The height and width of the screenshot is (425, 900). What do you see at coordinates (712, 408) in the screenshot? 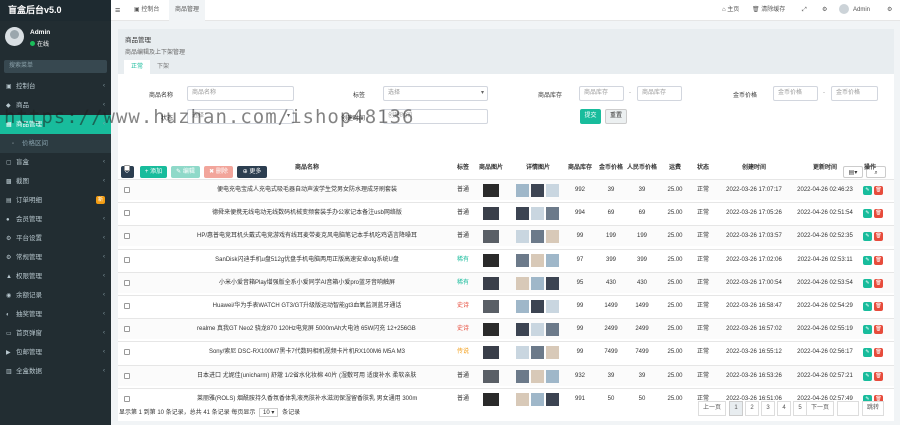
I see `prev-page-button: 上一页` at bounding box center [712, 408].